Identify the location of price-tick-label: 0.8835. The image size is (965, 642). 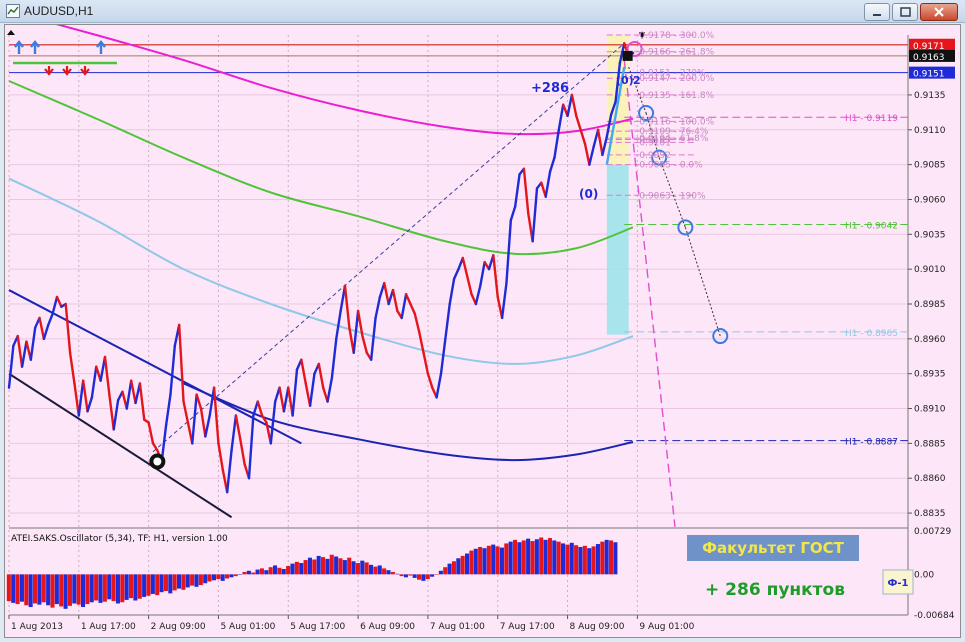
(930, 514).